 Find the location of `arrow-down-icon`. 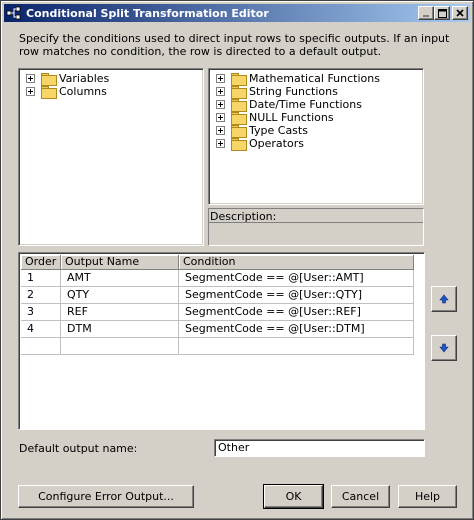

arrow-down-icon is located at coordinates (444, 348).